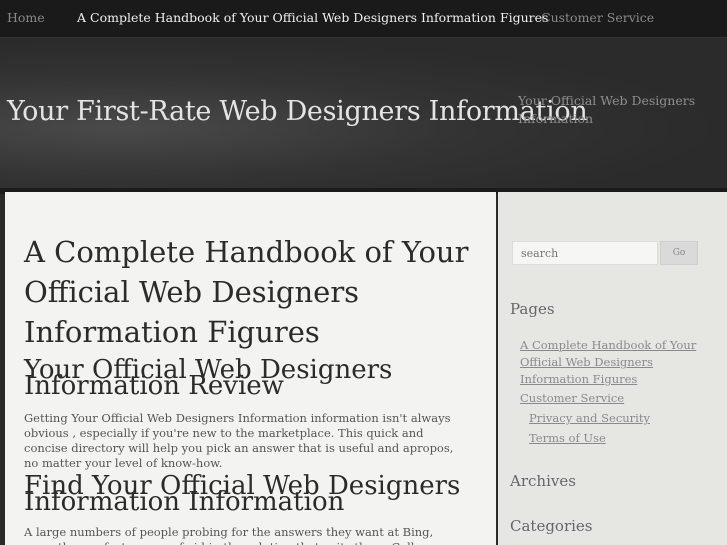  I want to click on site-tagline: Your Official Web Designers Information, so click(607, 109).